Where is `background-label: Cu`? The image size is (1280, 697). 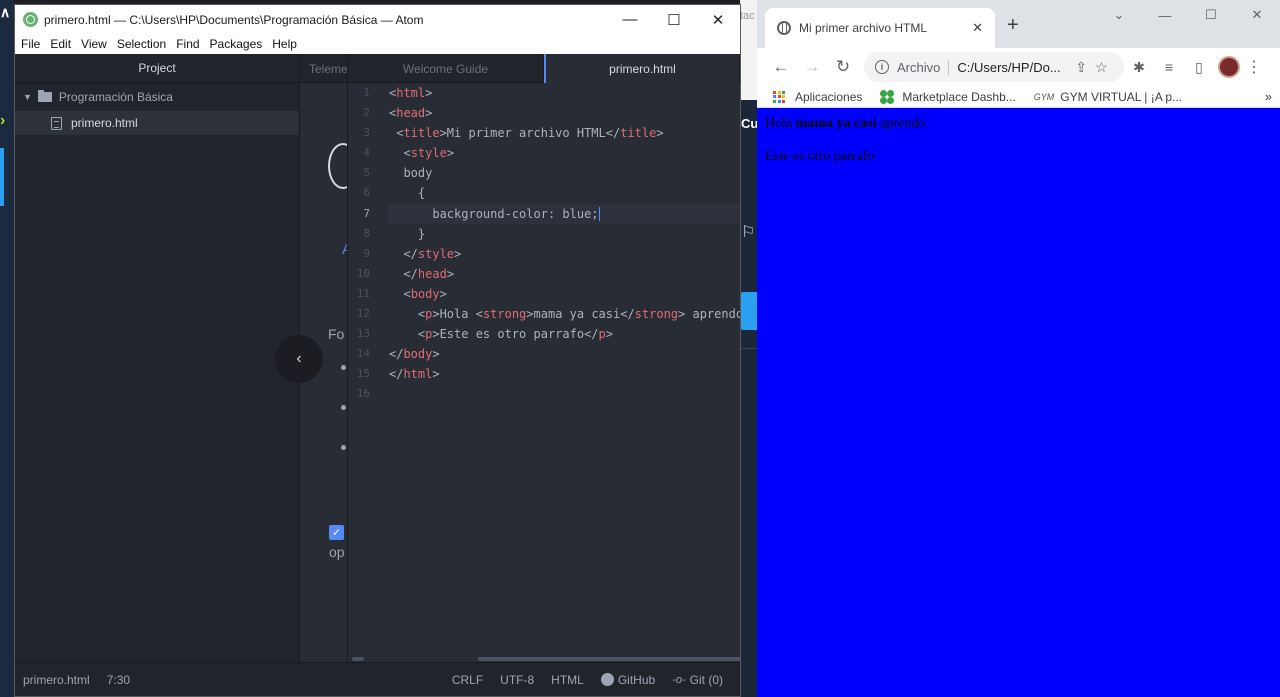
background-label: Cu is located at coordinates (750, 123).